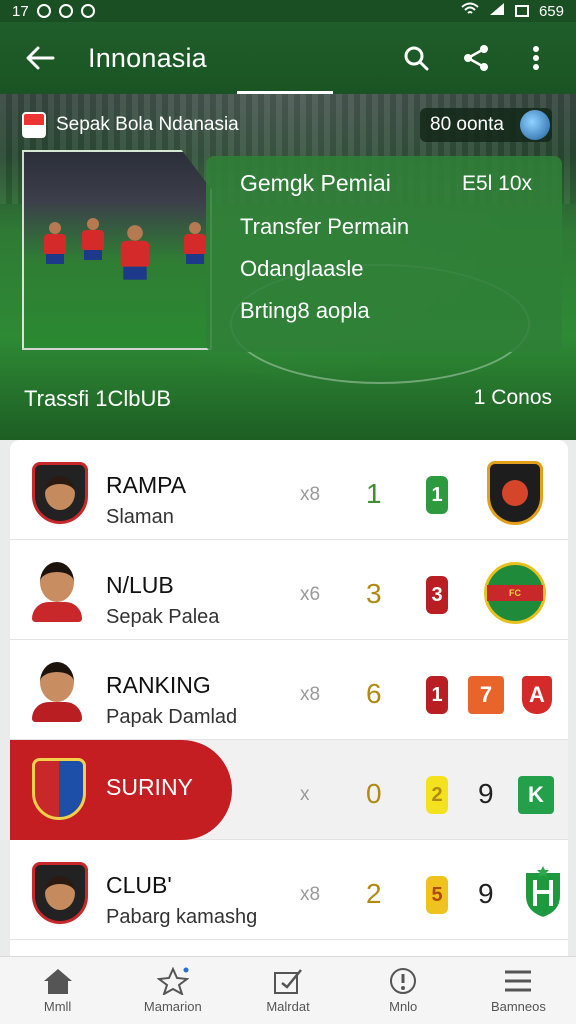  I want to click on ball-icon, so click(535, 125).